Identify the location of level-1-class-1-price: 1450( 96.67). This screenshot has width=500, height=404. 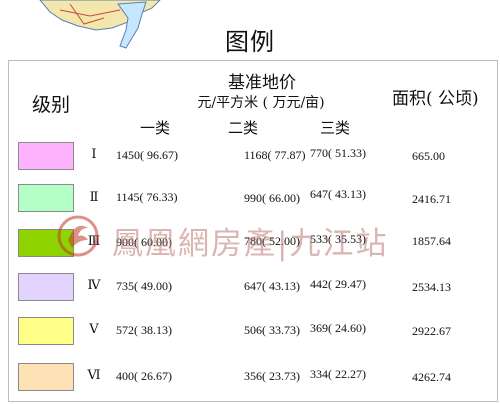
(147, 155).